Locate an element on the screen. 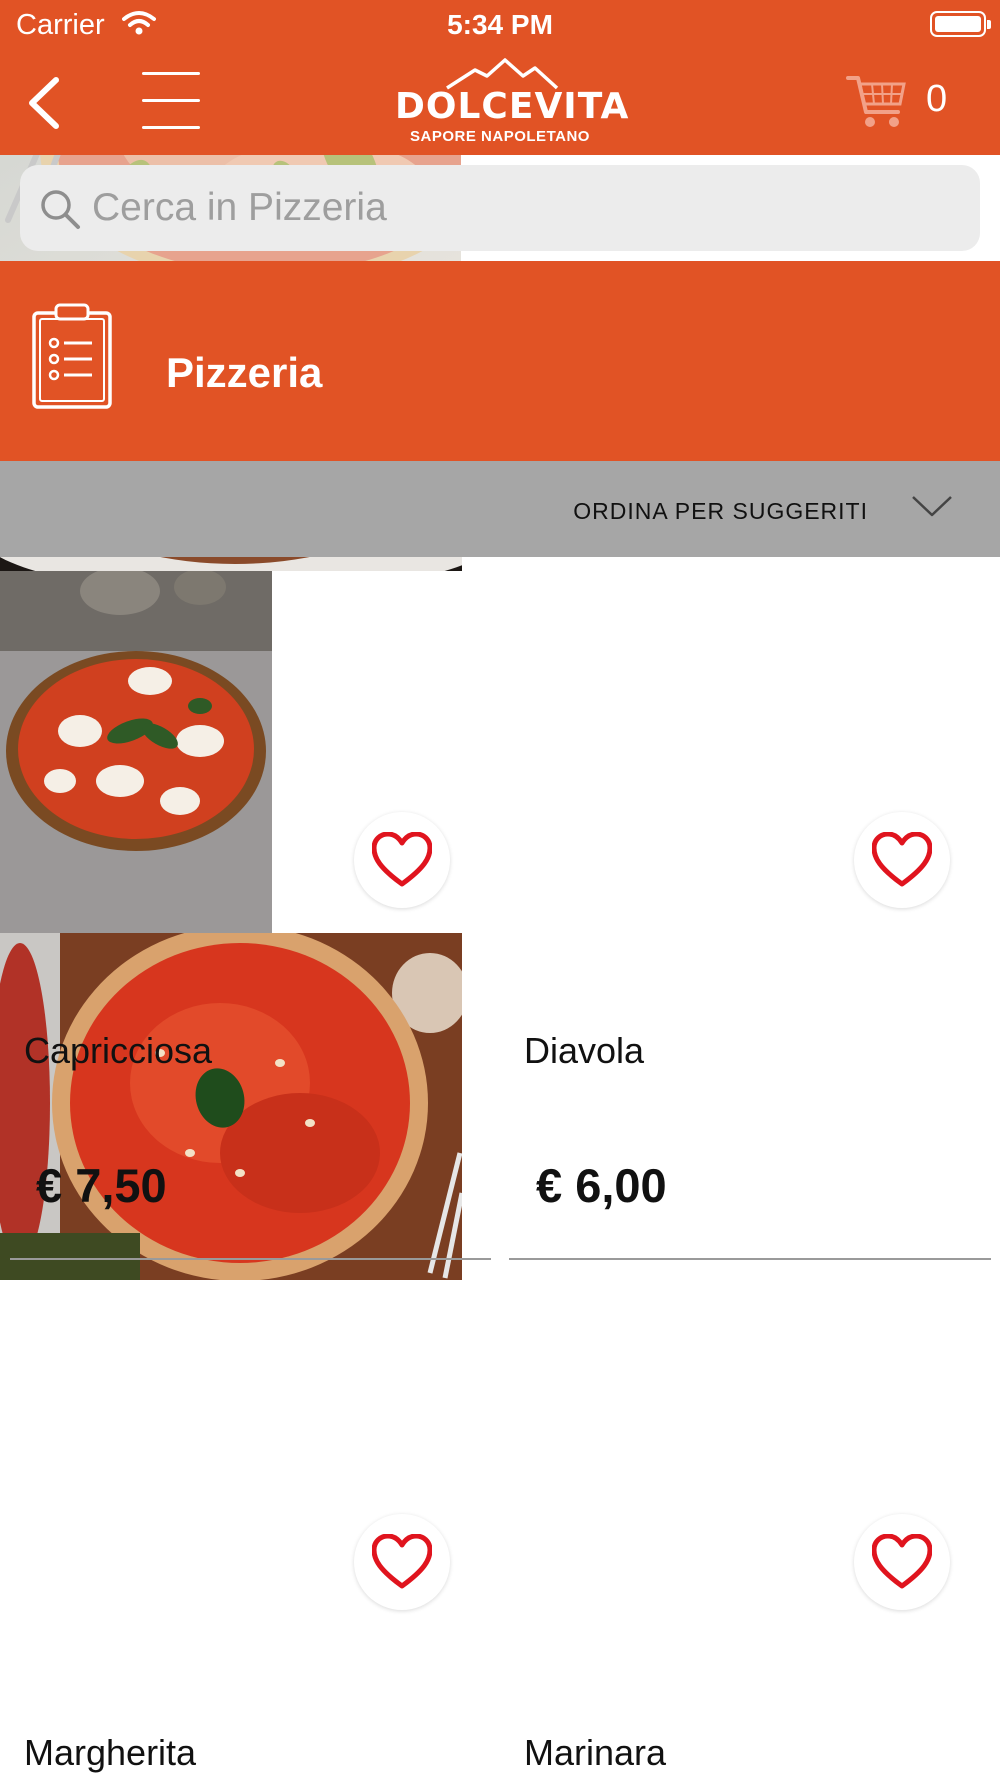 This screenshot has width=1000, height=1778. logo-brand-text: DOLCEVITA is located at coordinates (512, 106).